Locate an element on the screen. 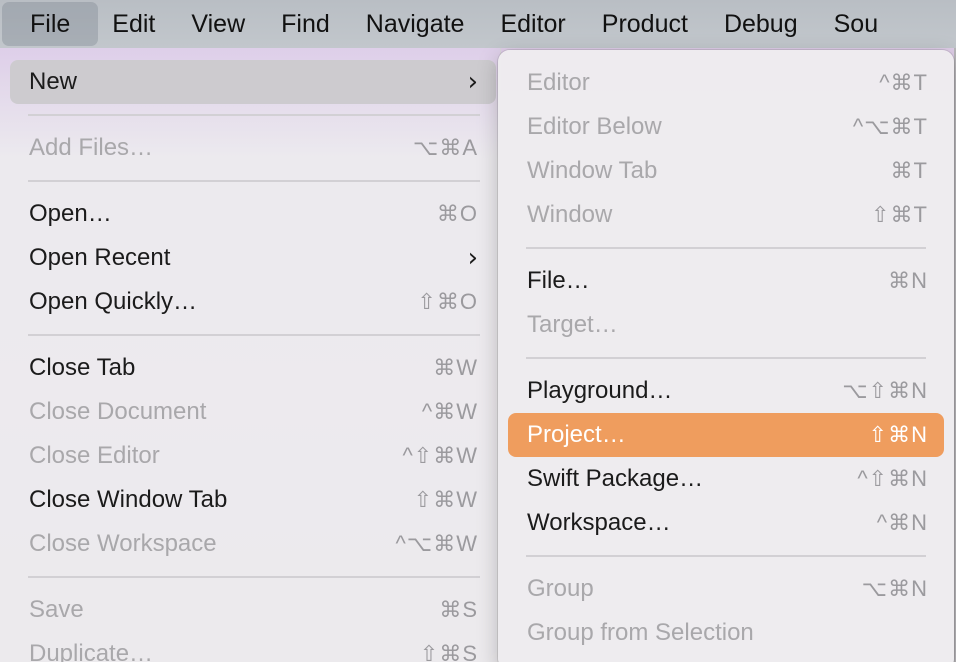 The height and width of the screenshot is (662, 956). menu-item-shortcut: ⇧⌘T is located at coordinates (899, 214).